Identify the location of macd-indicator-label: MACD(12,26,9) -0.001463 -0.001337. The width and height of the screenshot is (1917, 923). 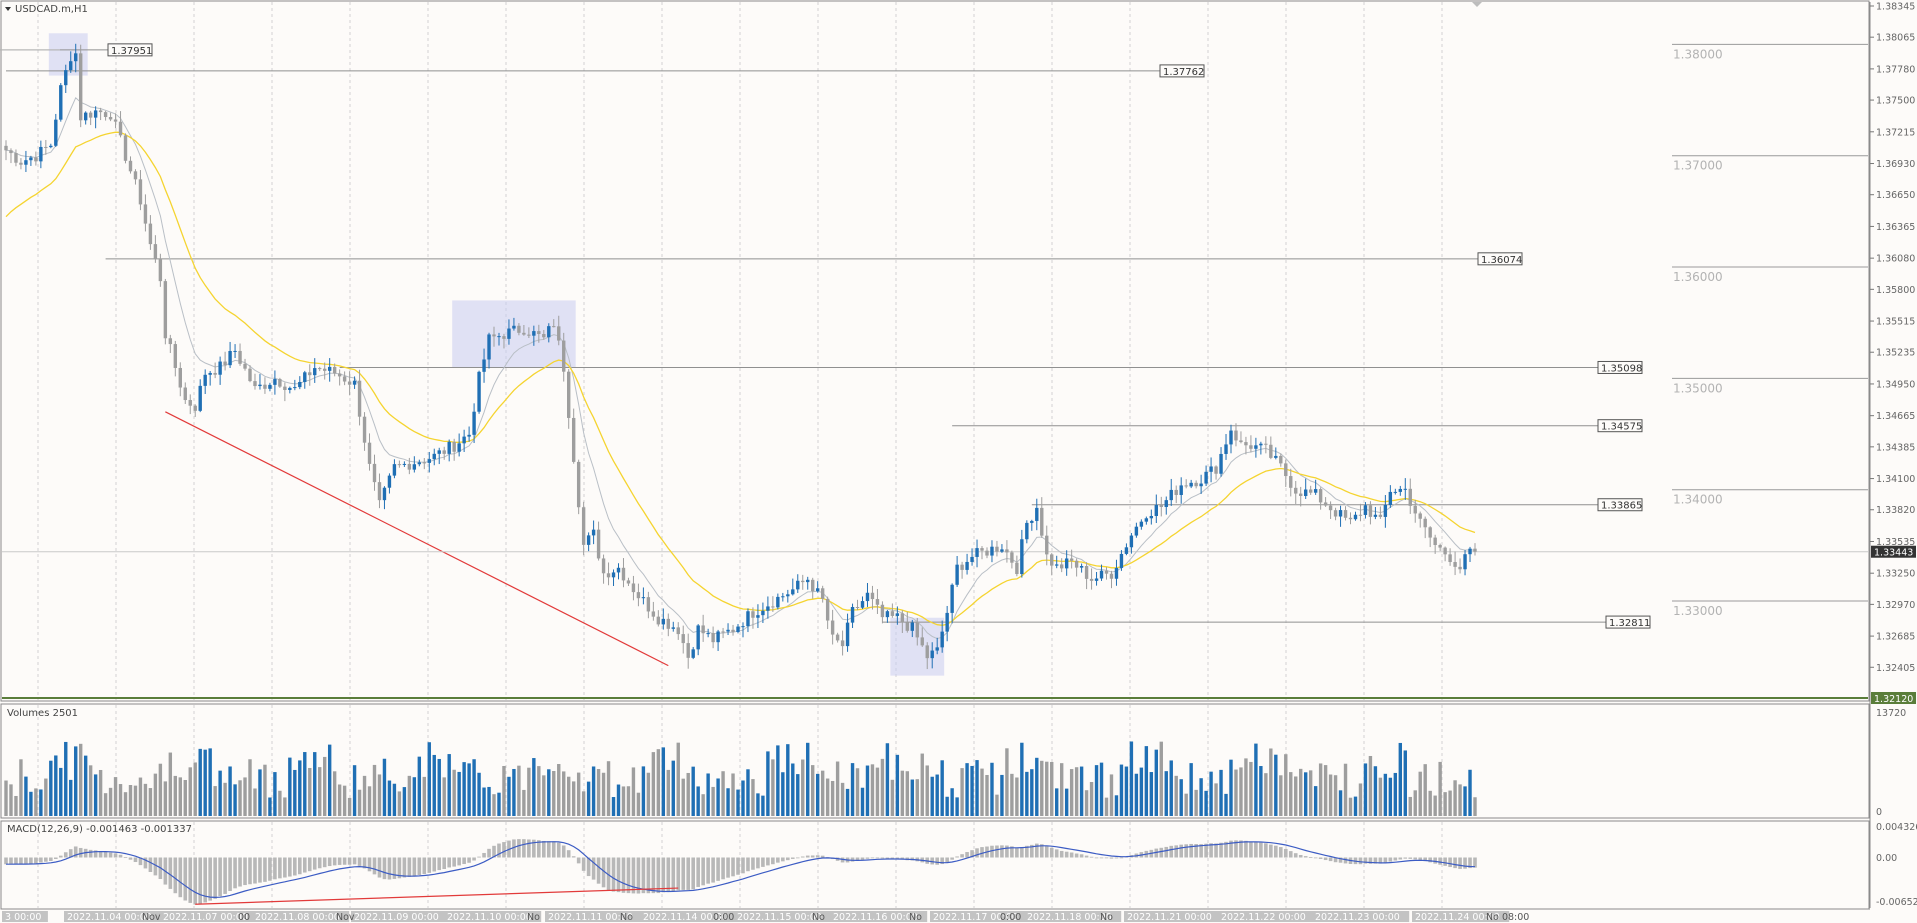
(99, 829).